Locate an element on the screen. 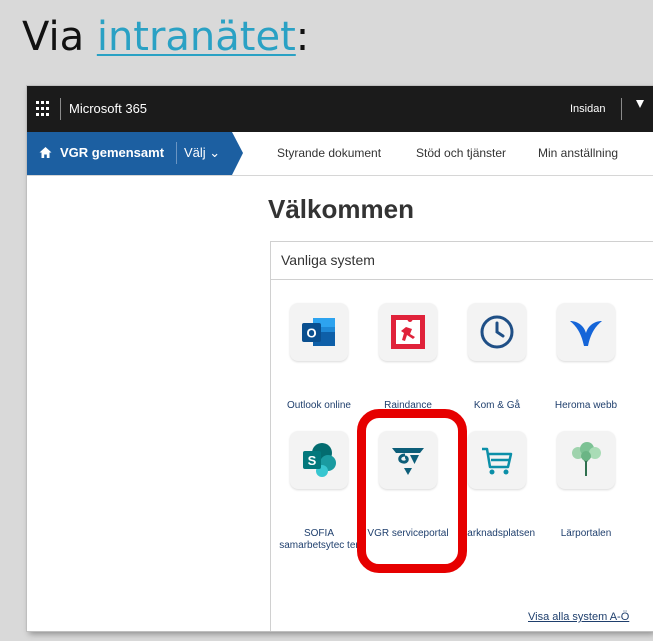 The height and width of the screenshot is (641, 653). home-label: VGR gemensamt is located at coordinates (112, 152).